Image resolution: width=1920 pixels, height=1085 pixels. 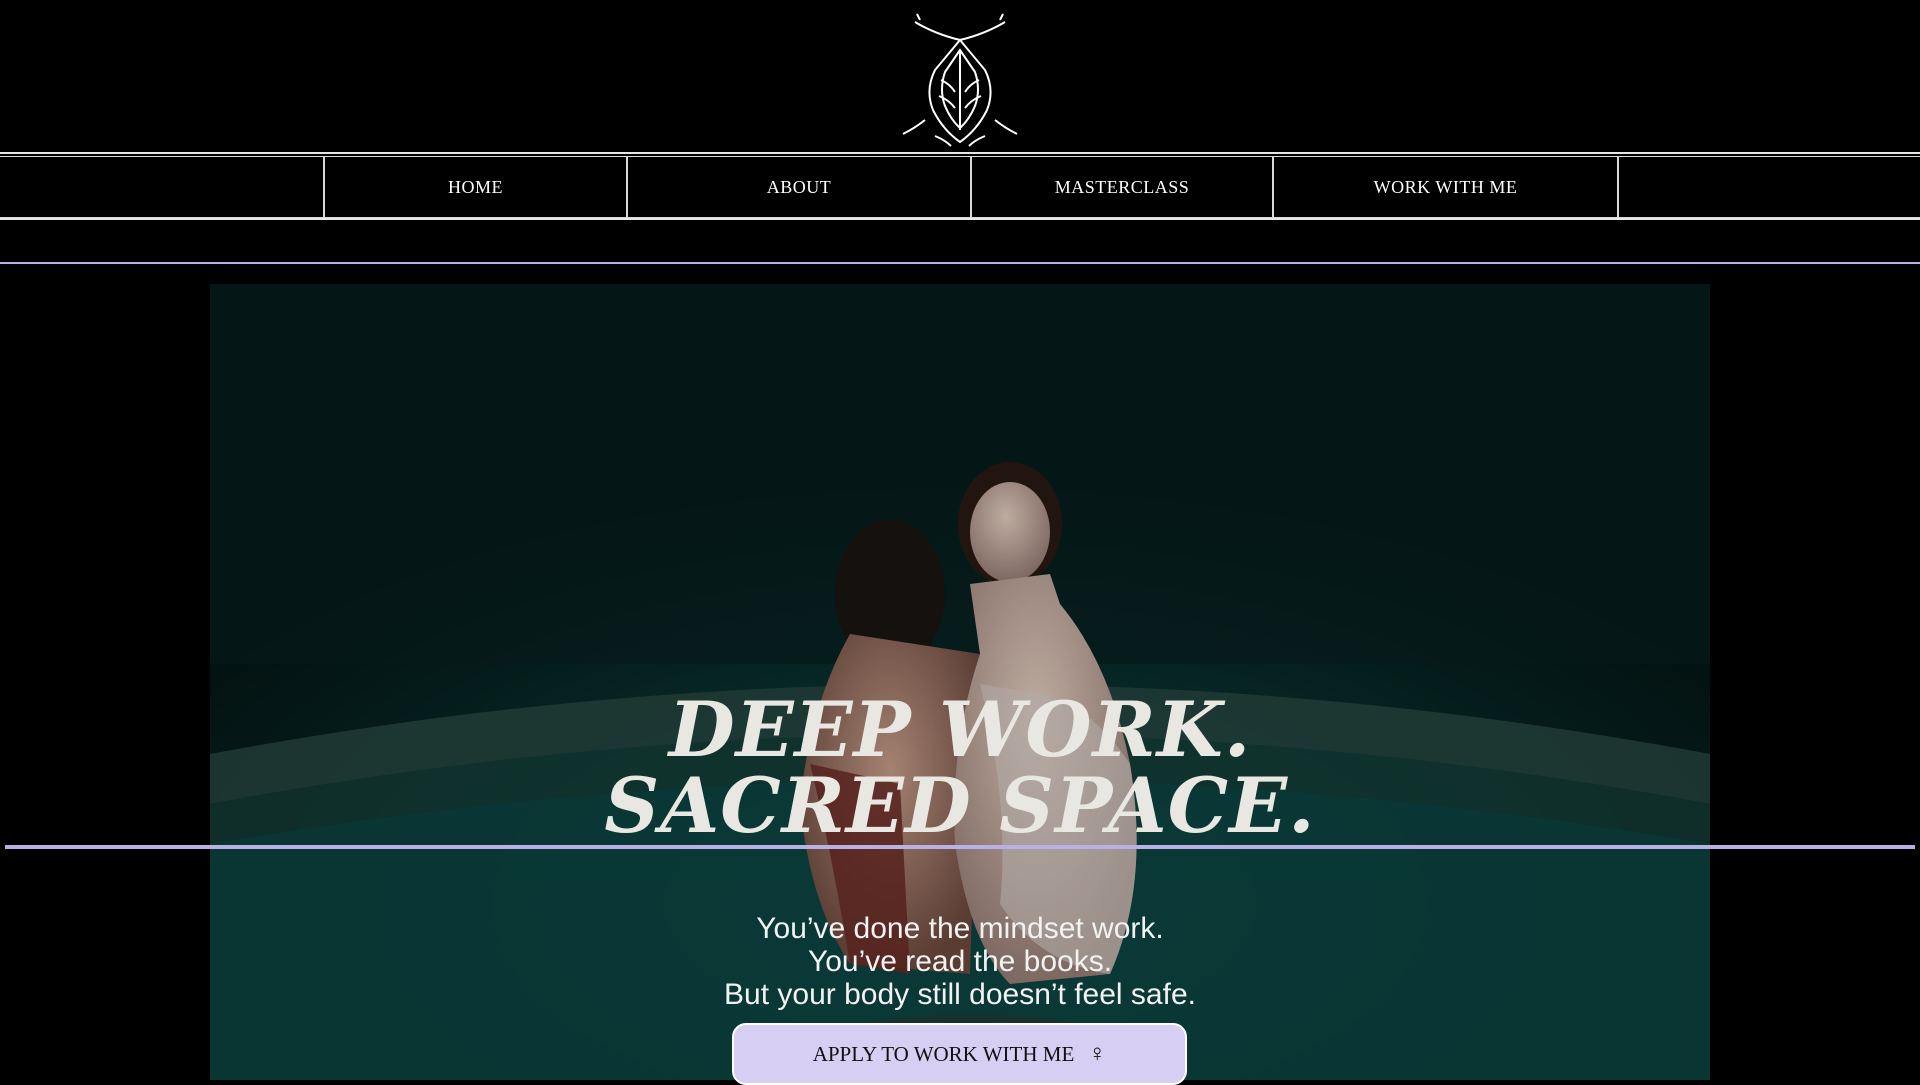 I want to click on female-symbol-icon: ♀, so click(x=1097, y=1054).